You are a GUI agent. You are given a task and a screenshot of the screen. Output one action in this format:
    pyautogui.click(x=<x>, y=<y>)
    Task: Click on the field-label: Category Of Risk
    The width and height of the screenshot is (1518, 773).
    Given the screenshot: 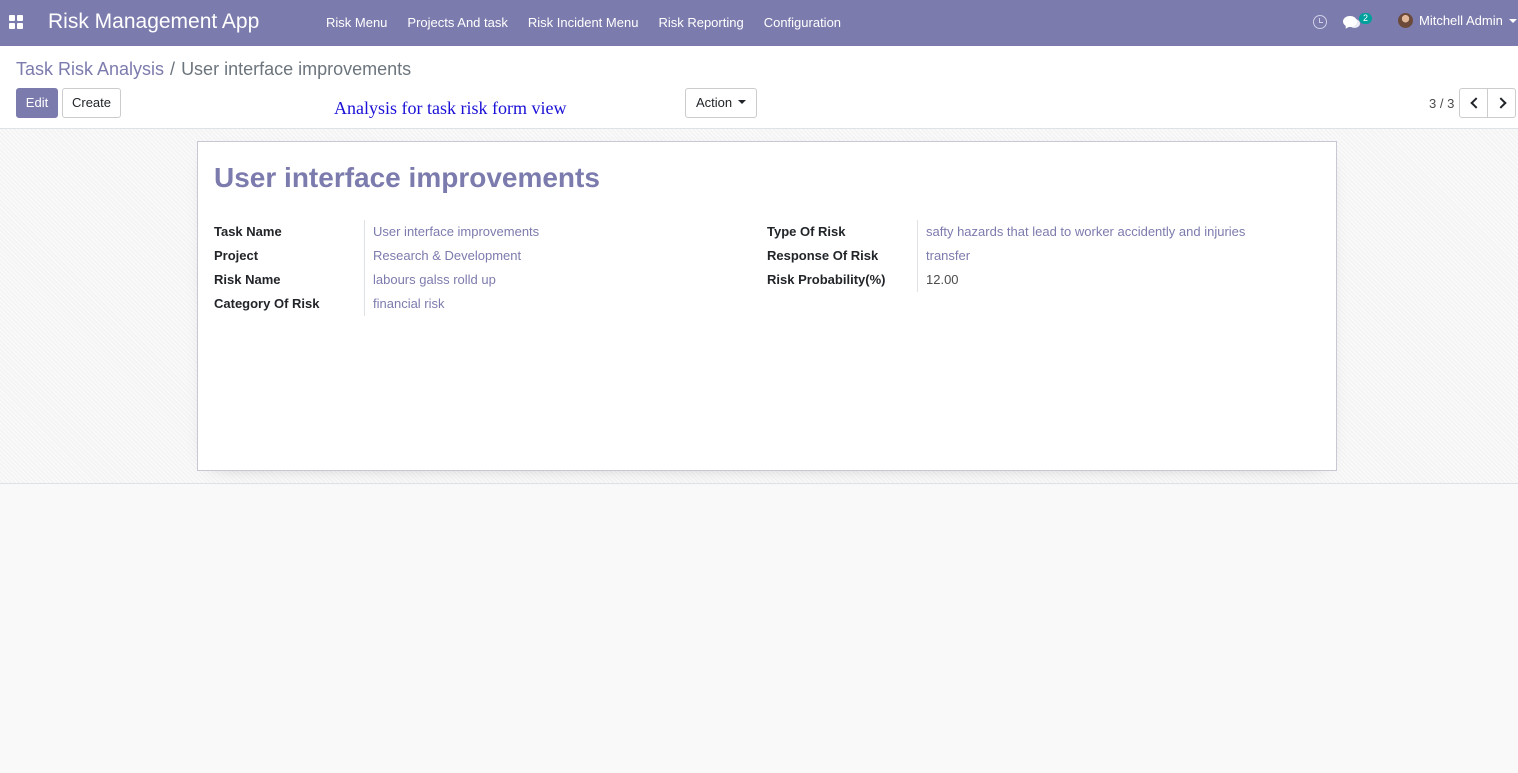 What is the action you would take?
    pyautogui.click(x=267, y=303)
    